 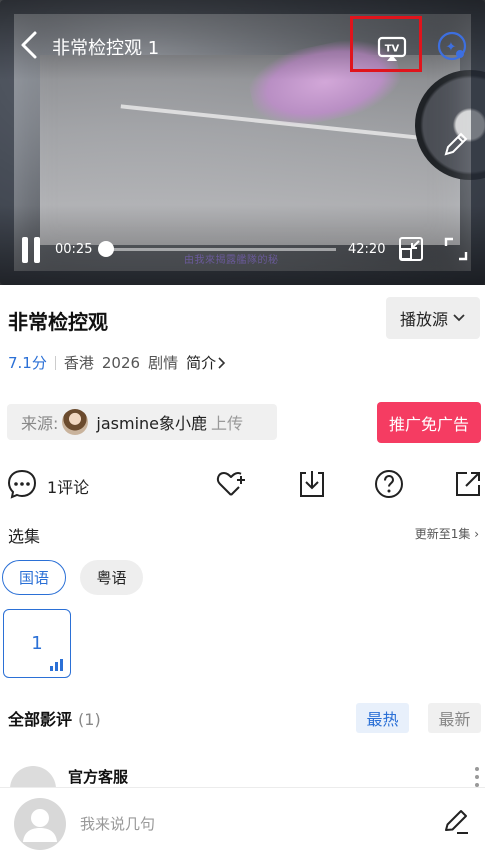 I want to click on promote-no-ads-button: 推广免广告, so click(x=429, y=422).